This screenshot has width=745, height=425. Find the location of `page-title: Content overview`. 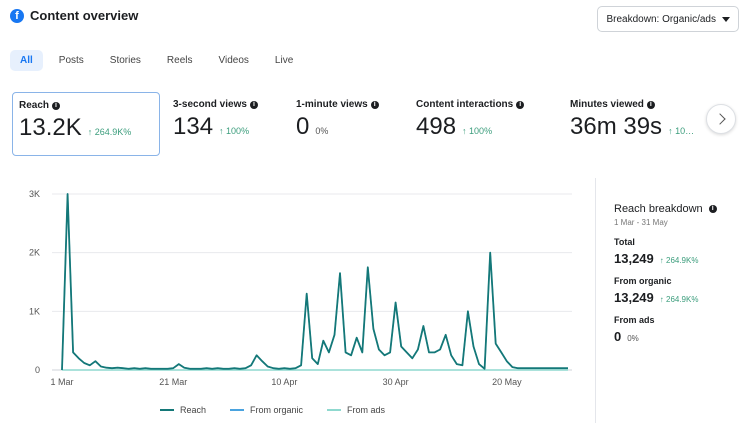

page-title: Content overview is located at coordinates (84, 15).